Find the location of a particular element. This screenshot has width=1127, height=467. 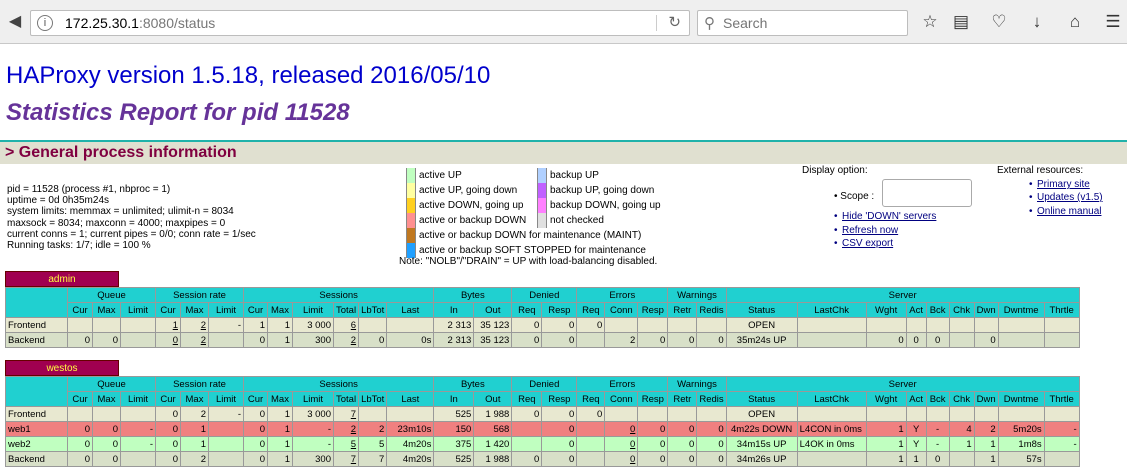

hide-down-link: • Hide 'DOWN' servers is located at coordinates (885, 216).